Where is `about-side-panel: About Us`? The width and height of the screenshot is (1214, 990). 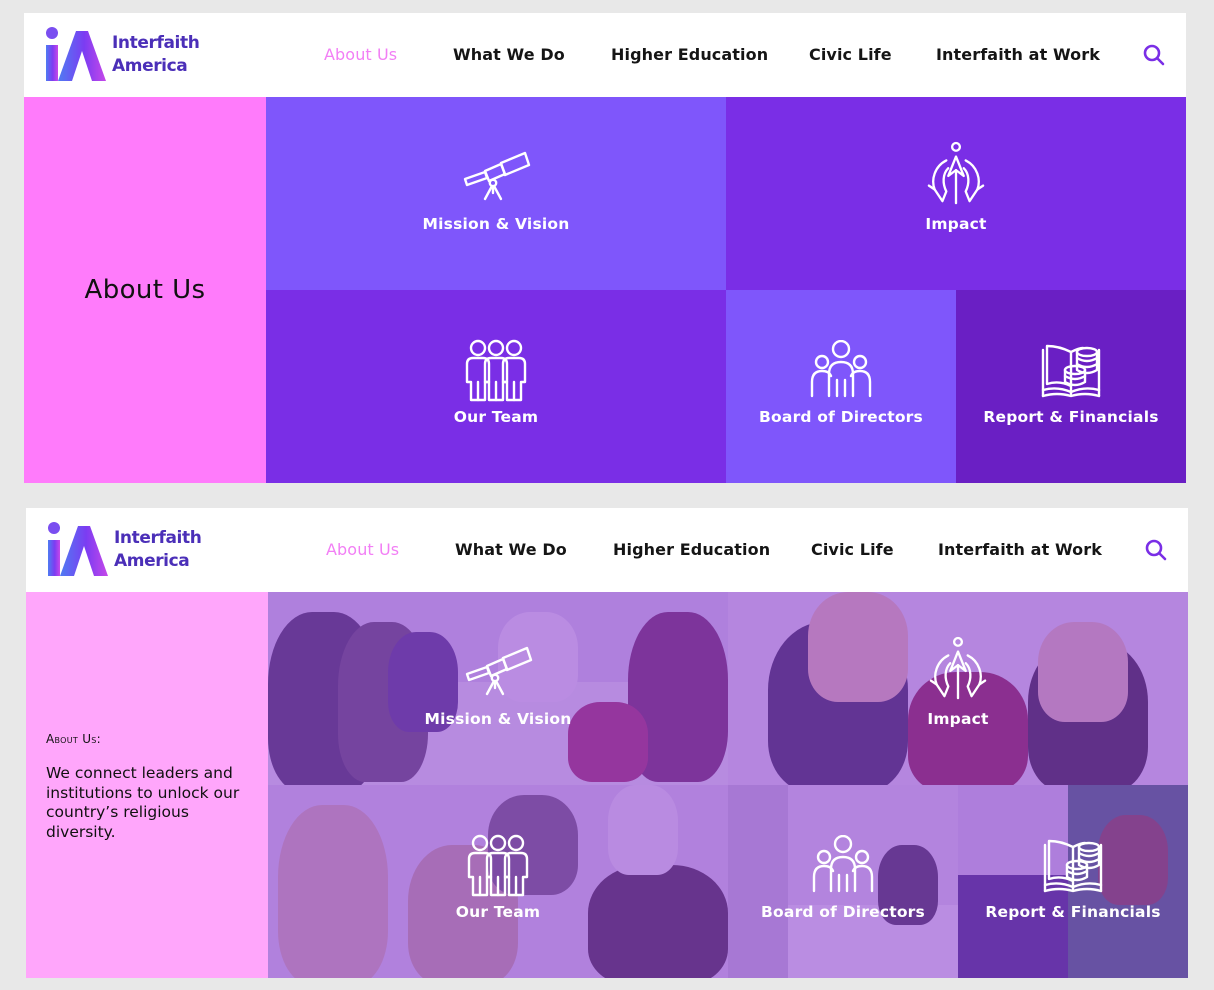
about-side-panel: About Us is located at coordinates (145, 290).